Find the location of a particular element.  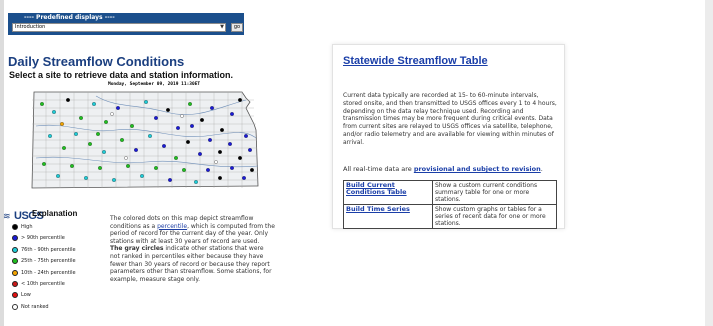

window-edge-left is located at coordinates (2, 163).